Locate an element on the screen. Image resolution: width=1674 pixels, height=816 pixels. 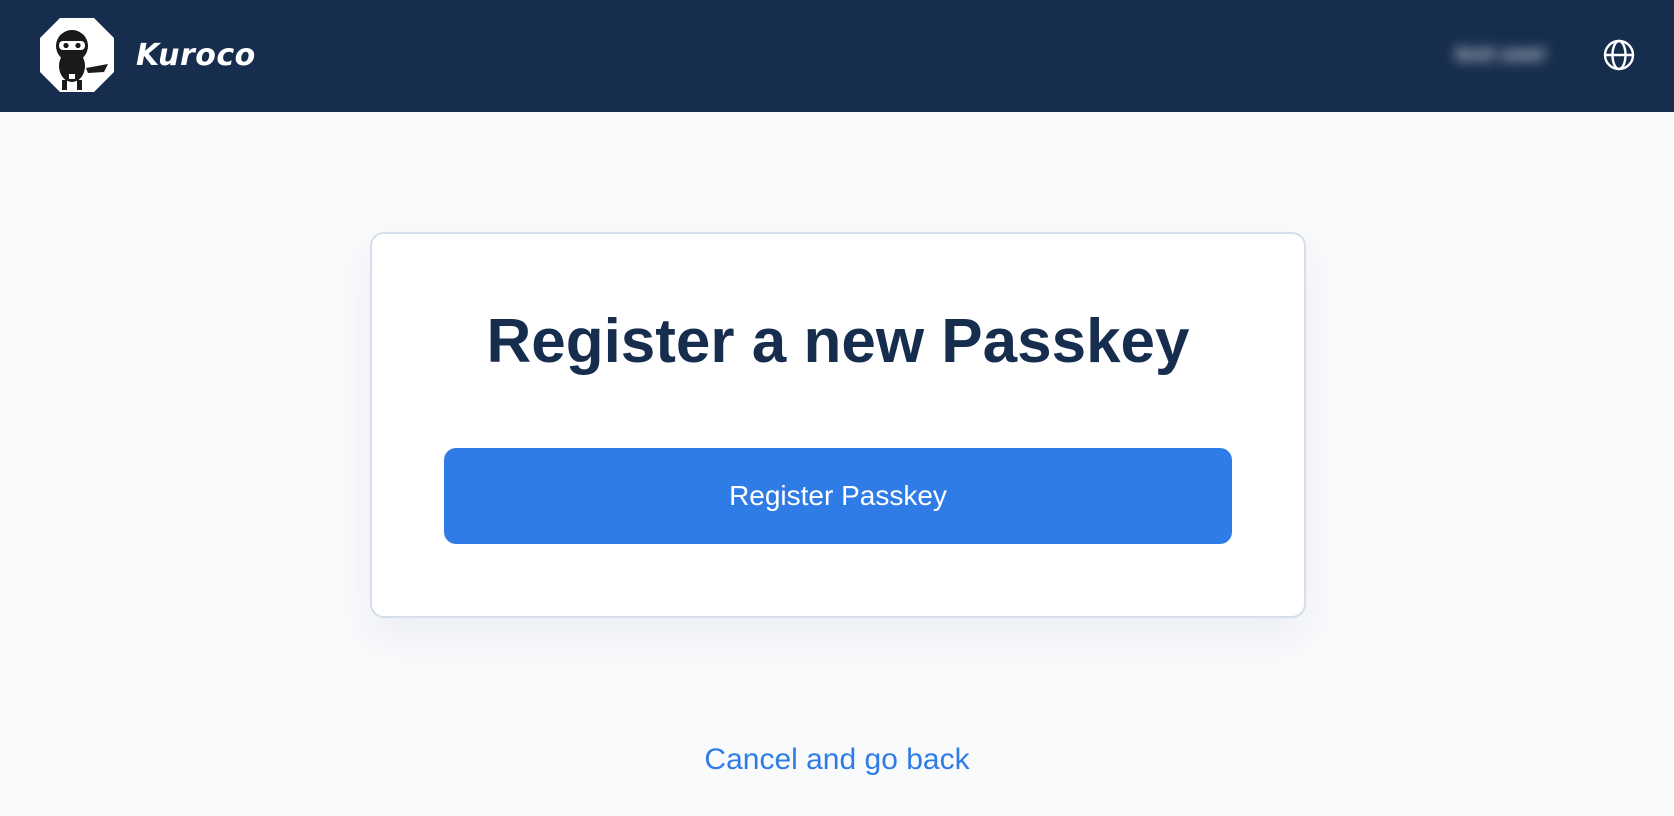
cancel-link-row: Cancel and go back is located at coordinates (837, 760).